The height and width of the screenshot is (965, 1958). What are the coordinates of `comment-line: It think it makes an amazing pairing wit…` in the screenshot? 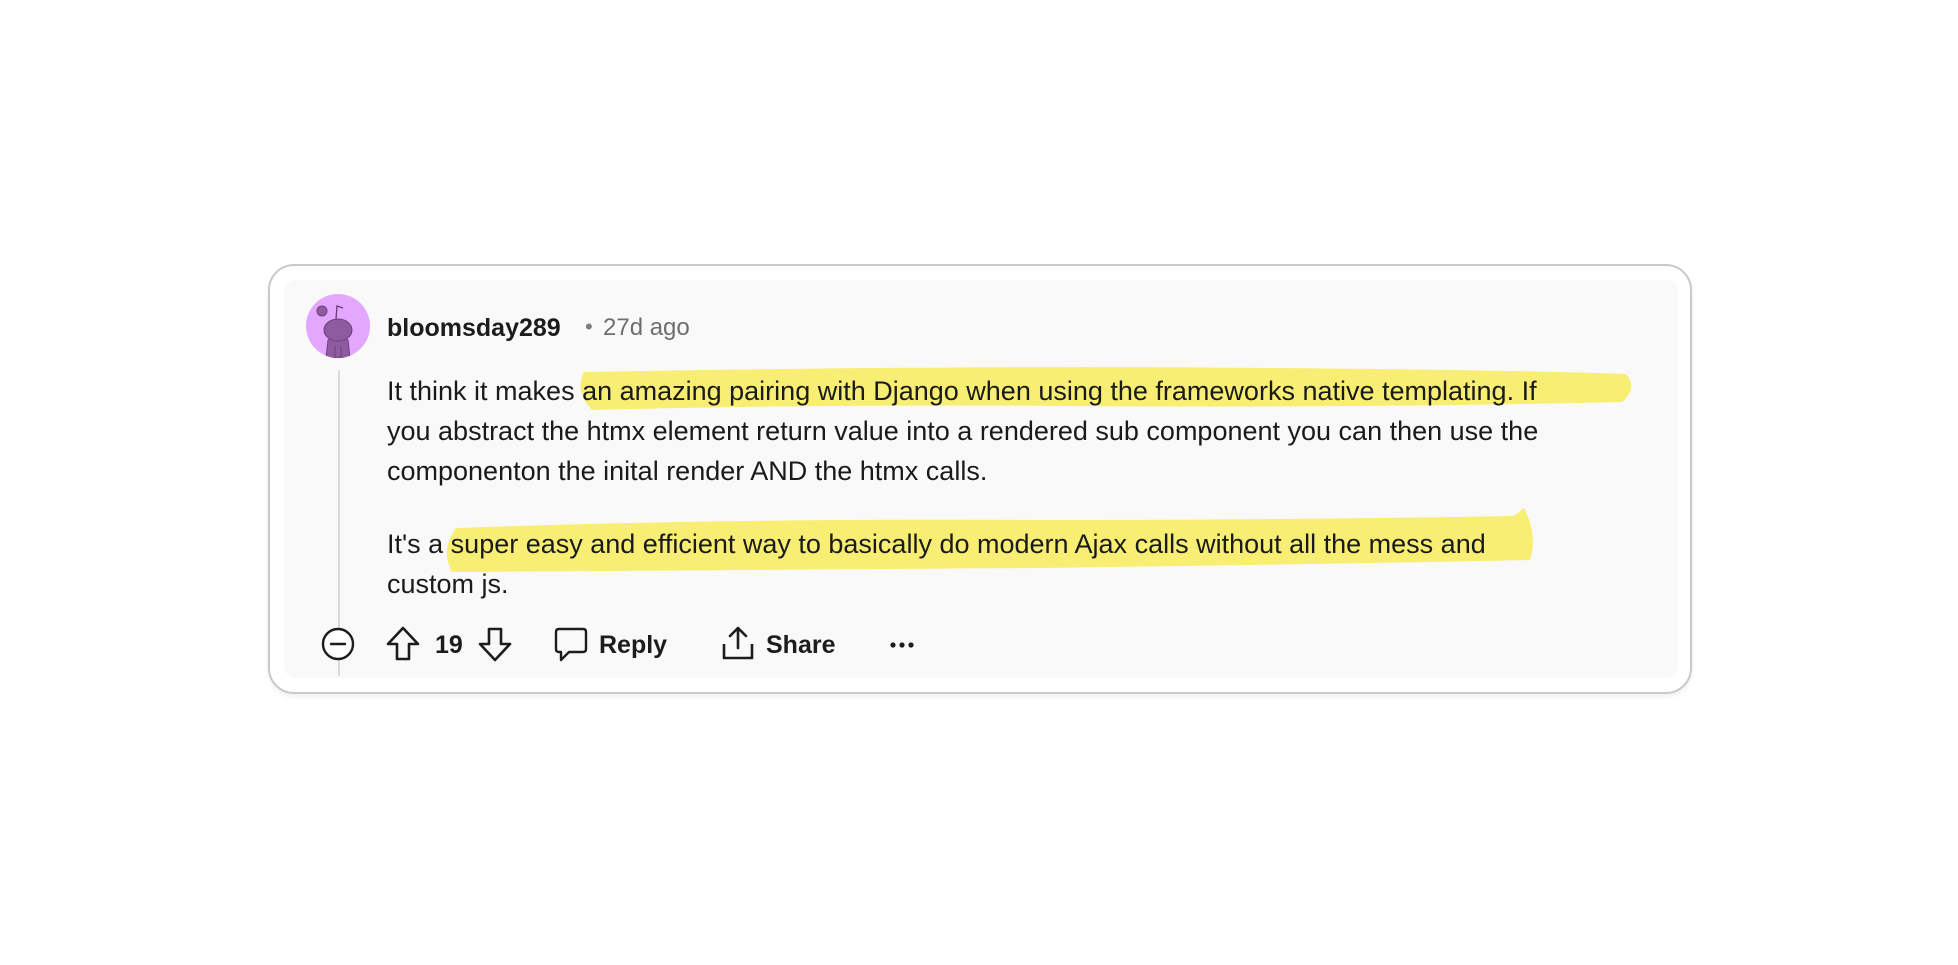 It's located at (962, 391).